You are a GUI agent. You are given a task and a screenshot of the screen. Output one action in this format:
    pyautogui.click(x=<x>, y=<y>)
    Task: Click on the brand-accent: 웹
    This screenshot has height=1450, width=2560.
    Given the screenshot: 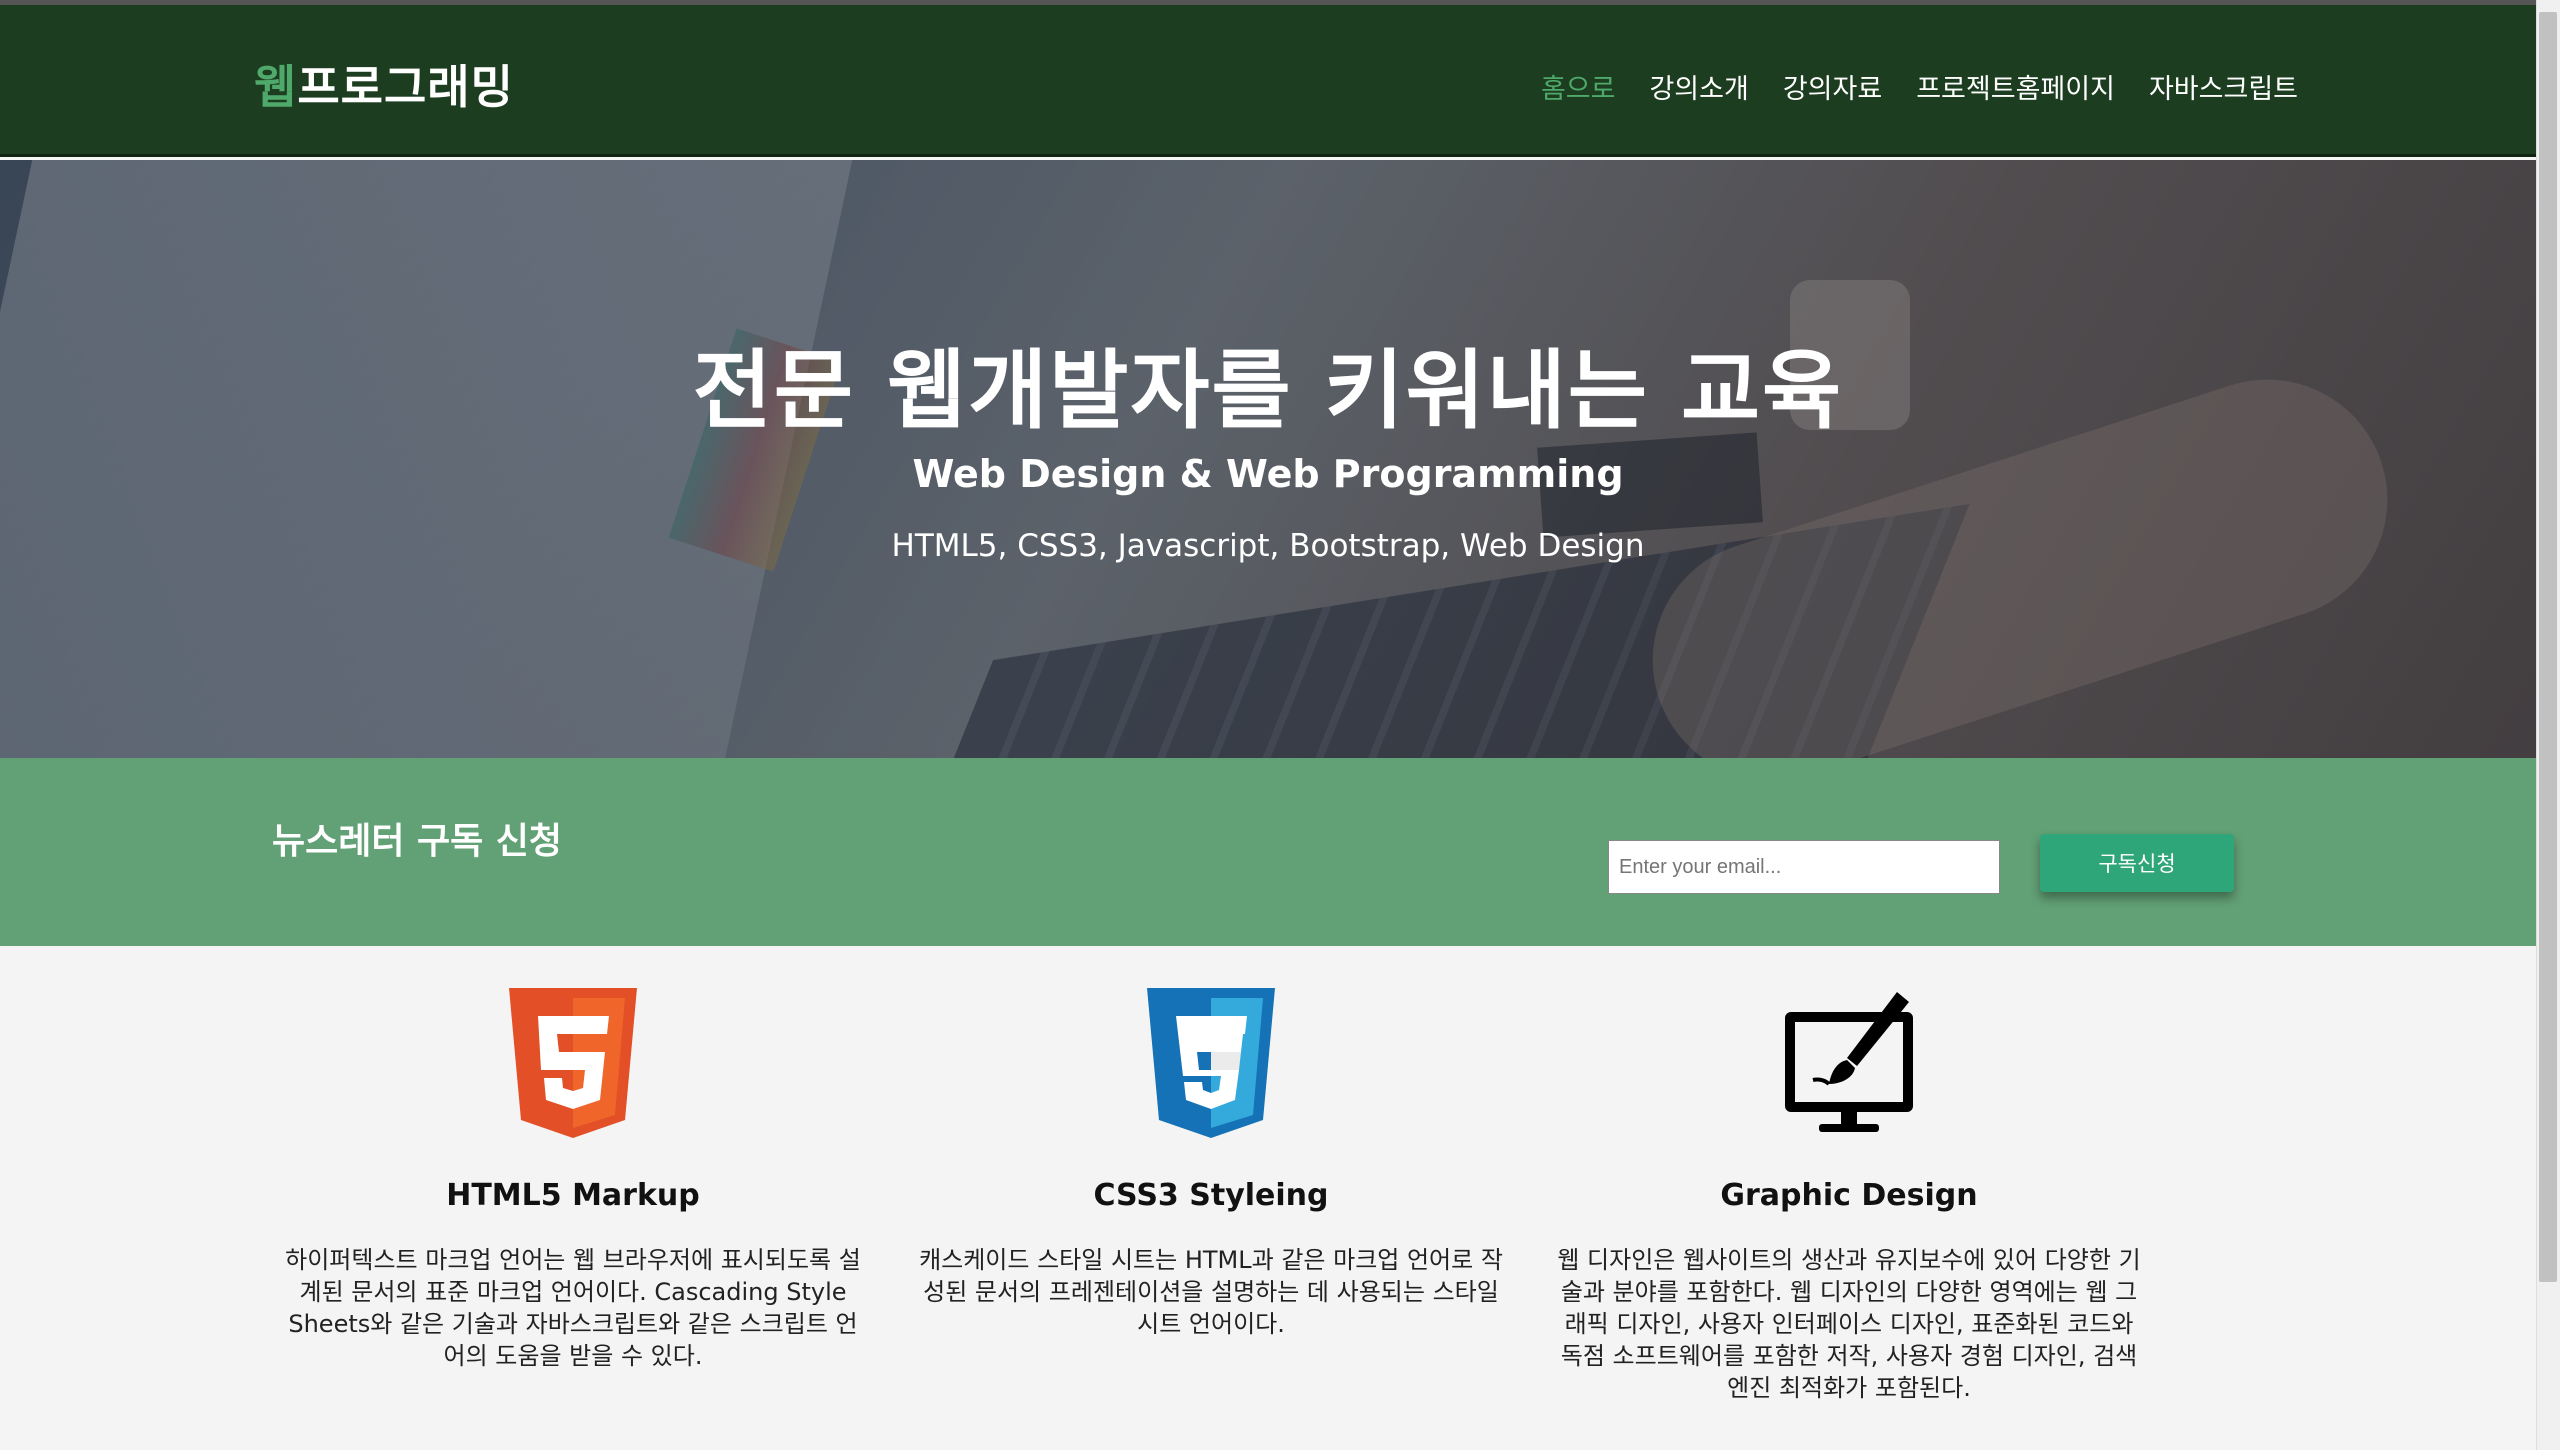 What is the action you would take?
    pyautogui.click(x=276, y=87)
    